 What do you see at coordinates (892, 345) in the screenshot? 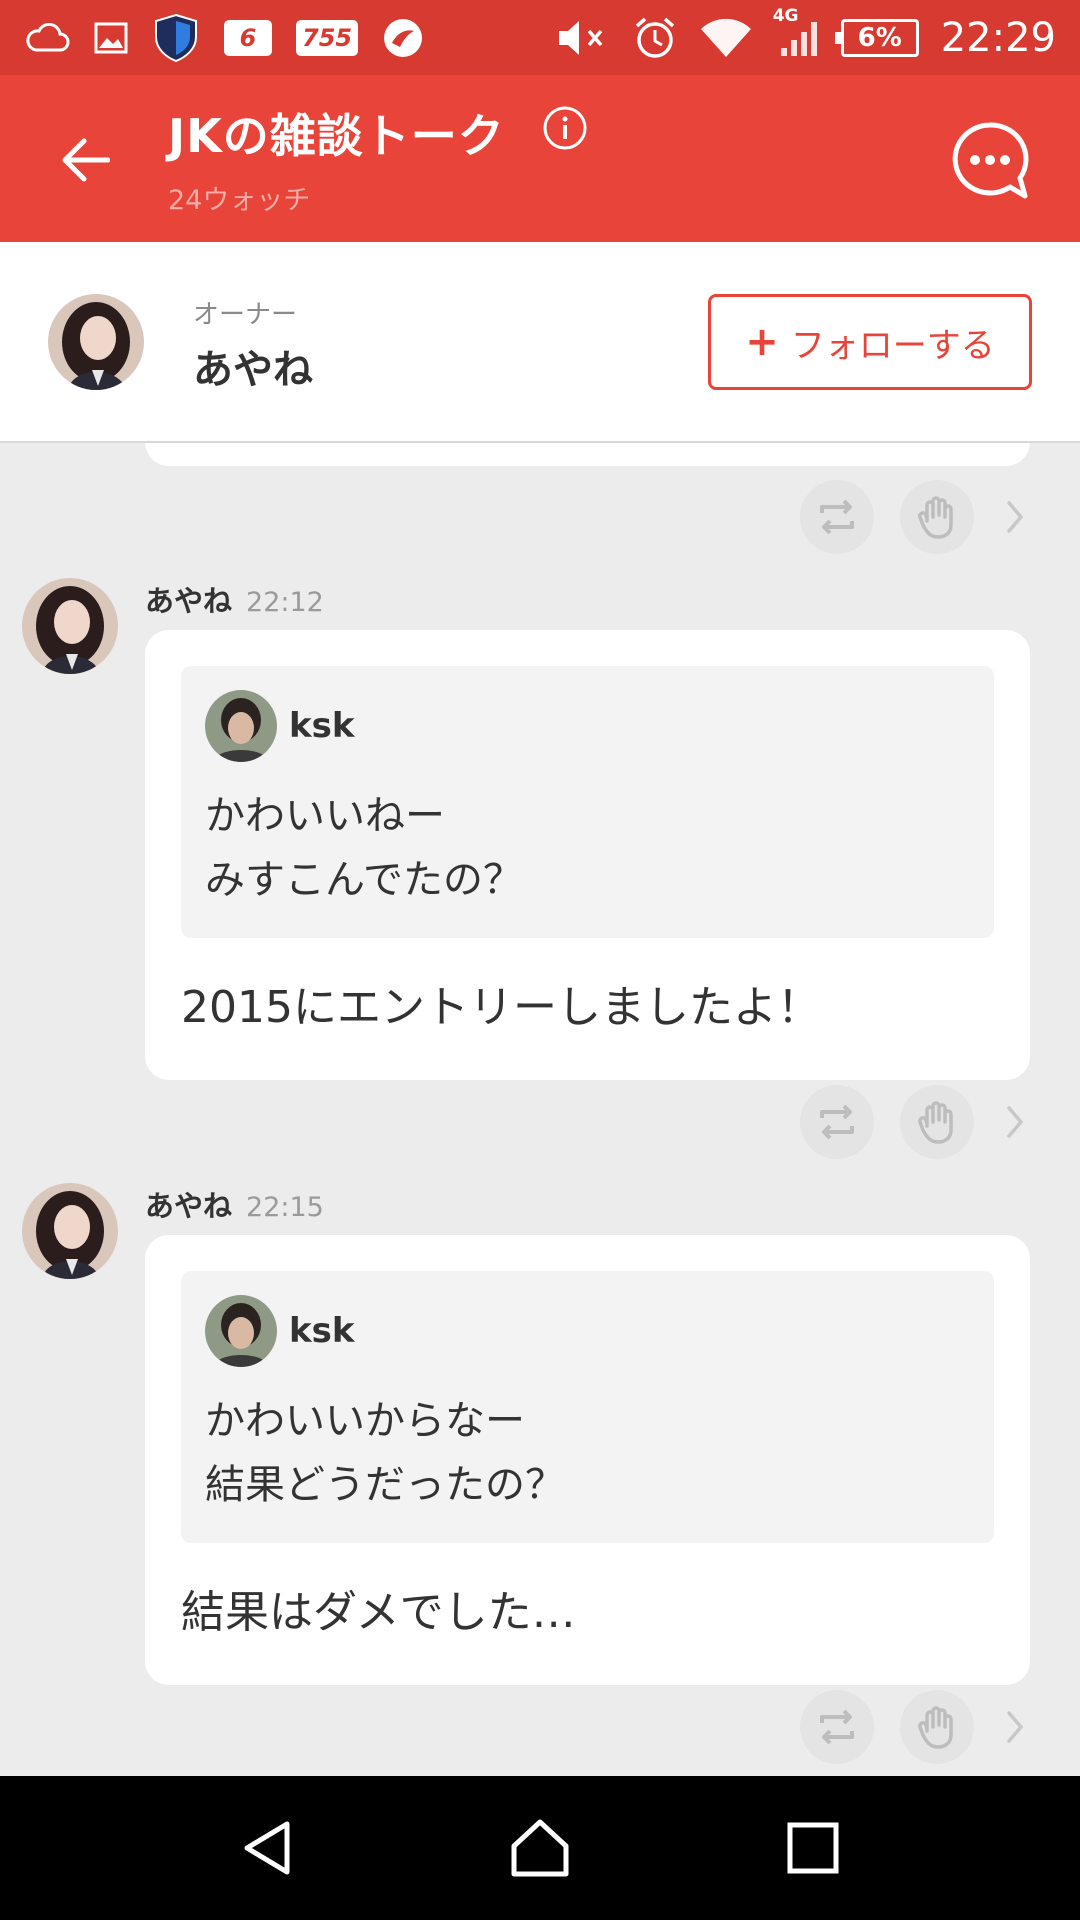
I see `follow-button-label: フォローする` at bounding box center [892, 345].